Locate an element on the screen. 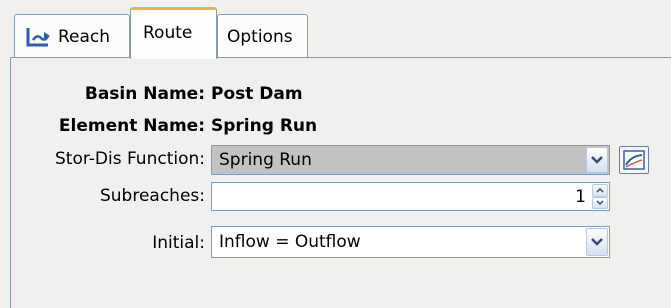 This screenshot has height=308, width=671. subreaches-value: 1 is located at coordinates (580, 196).